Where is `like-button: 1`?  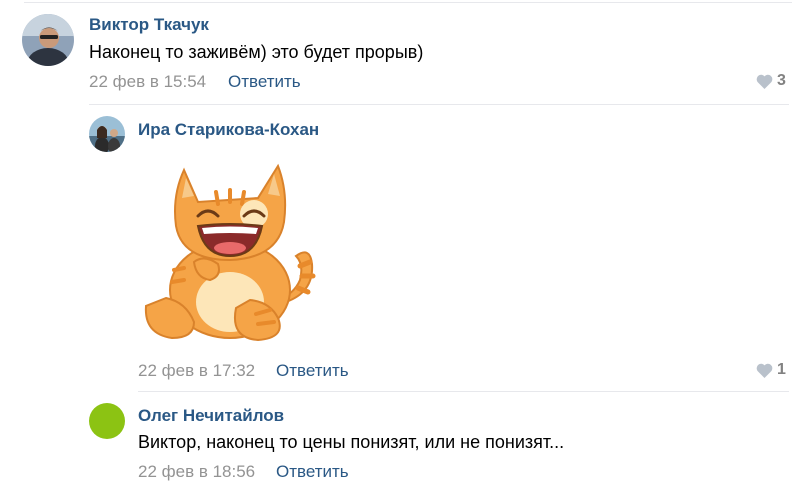
like-button: 1 is located at coordinates (771, 370).